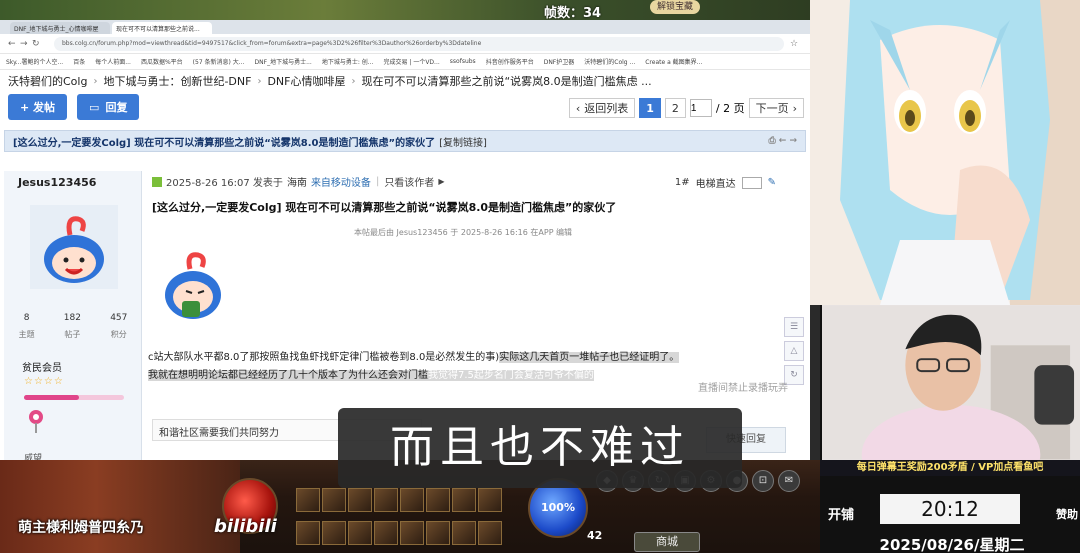  Describe the element at coordinates (409, 181) in the screenshot. I see `only-author-link: 只看该作者` at that location.